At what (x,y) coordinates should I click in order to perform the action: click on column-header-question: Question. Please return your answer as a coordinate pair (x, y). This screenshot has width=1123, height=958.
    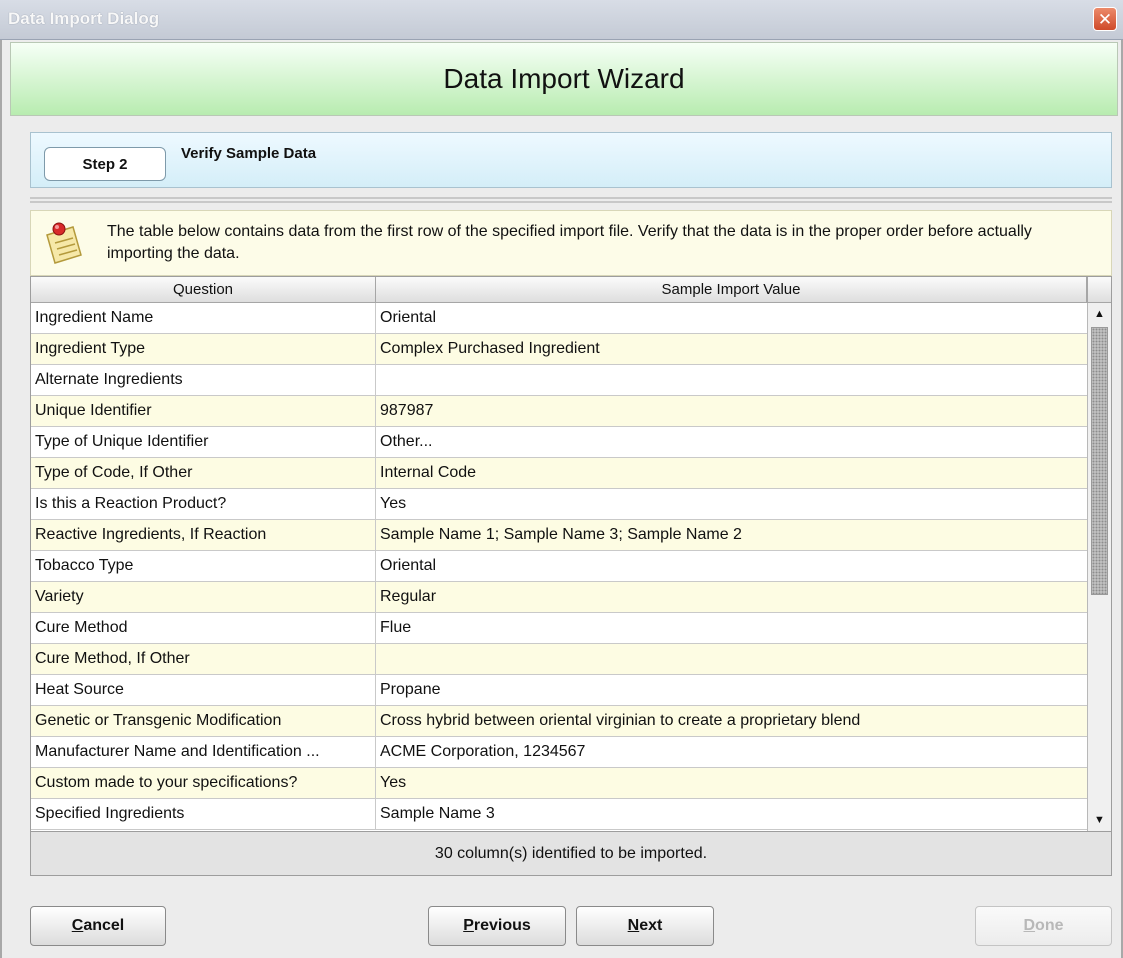
    Looking at the image, I should click on (203, 289).